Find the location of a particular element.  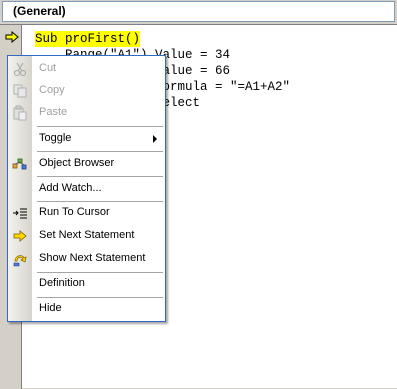

show-next-statement-icon is located at coordinates (20, 261).